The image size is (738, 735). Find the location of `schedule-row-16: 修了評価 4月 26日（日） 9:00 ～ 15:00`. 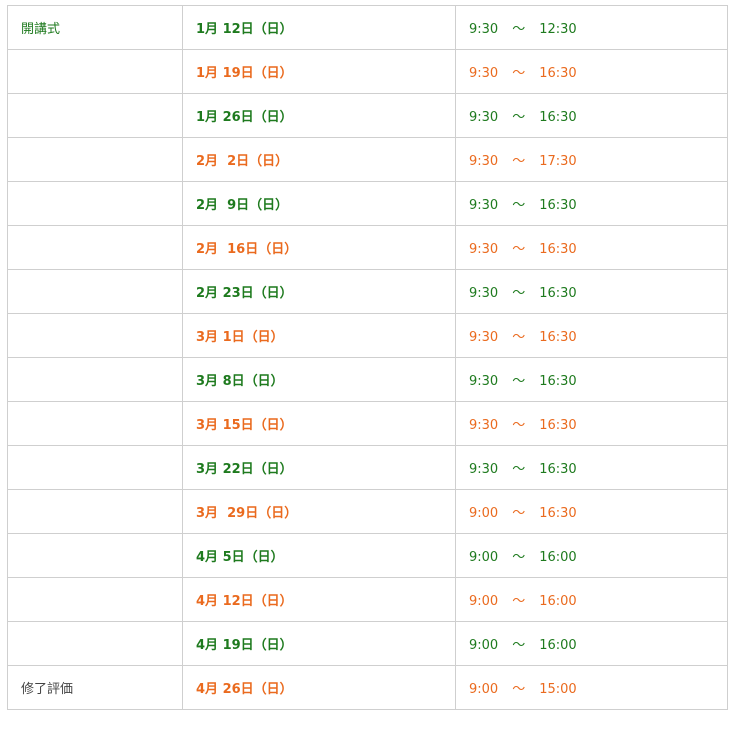

schedule-row-16: 修了評価 4月 26日（日） 9:00 ～ 15:00 is located at coordinates (367, 687).